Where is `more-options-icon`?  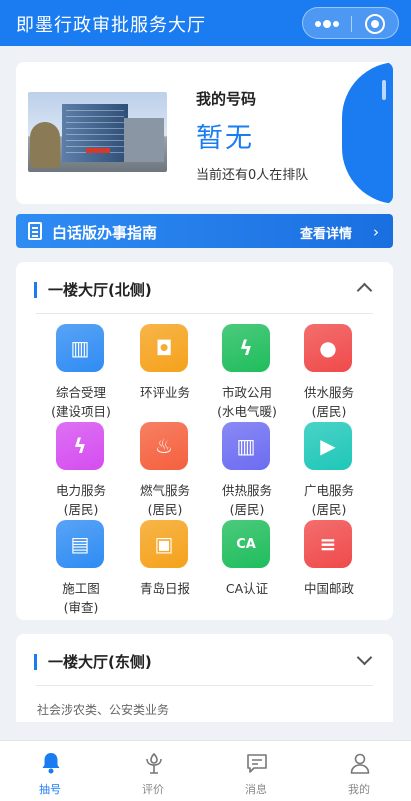
more-options-icon is located at coordinates (327, 24).